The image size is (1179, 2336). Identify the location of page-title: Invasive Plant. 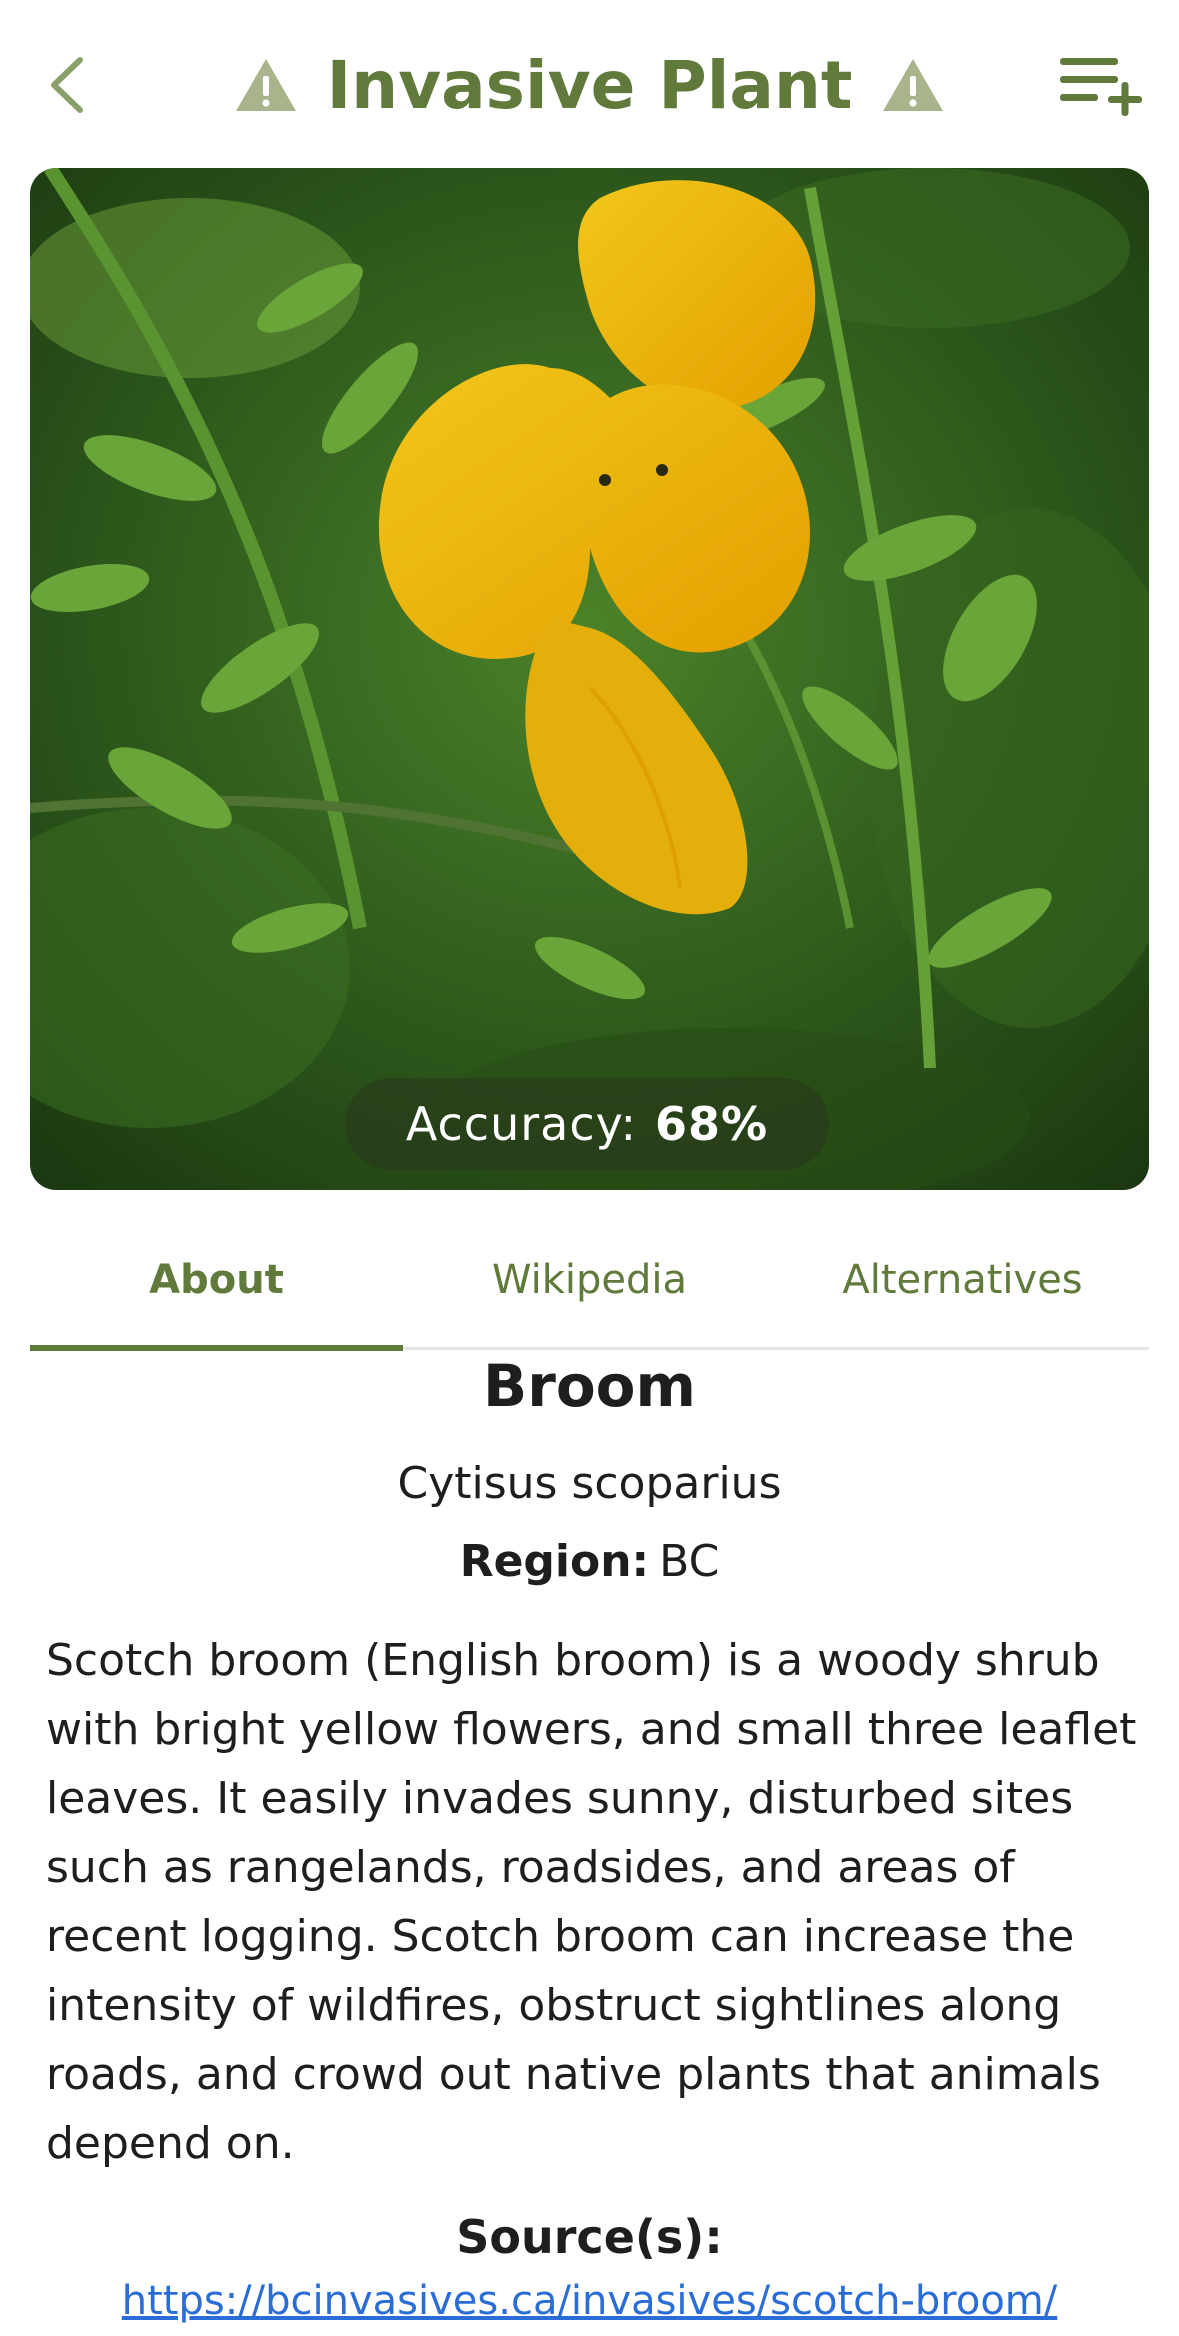
(589, 85).